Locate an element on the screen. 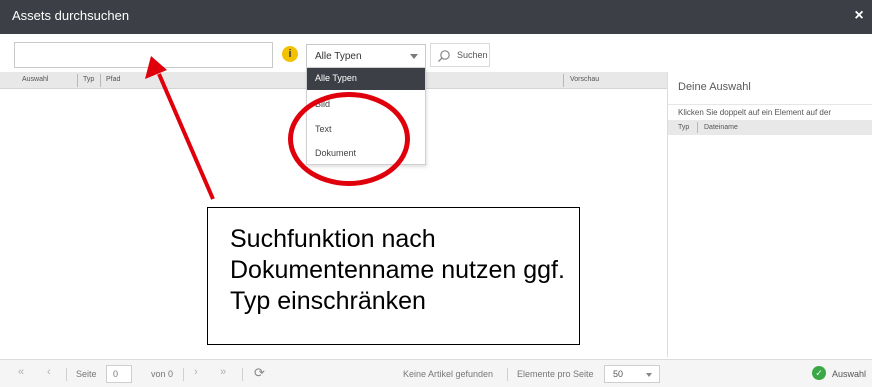  search-button: Suchen is located at coordinates (460, 55).